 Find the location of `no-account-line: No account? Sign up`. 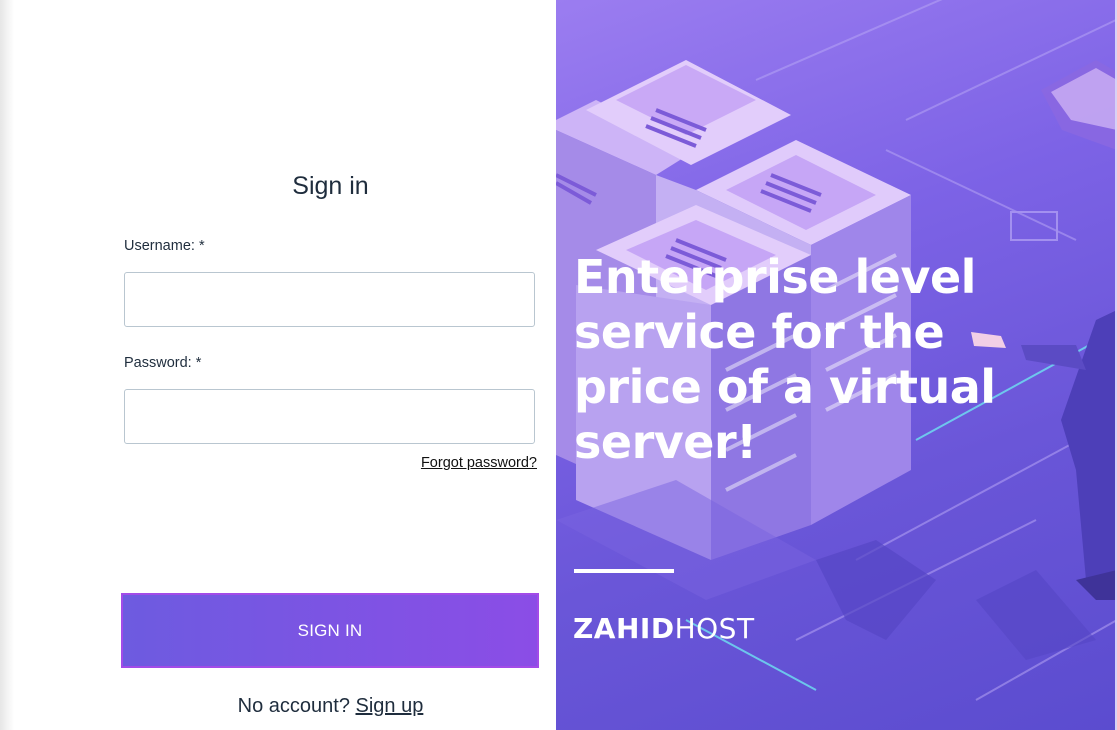

no-account-line: No account? Sign up is located at coordinates (330, 706).